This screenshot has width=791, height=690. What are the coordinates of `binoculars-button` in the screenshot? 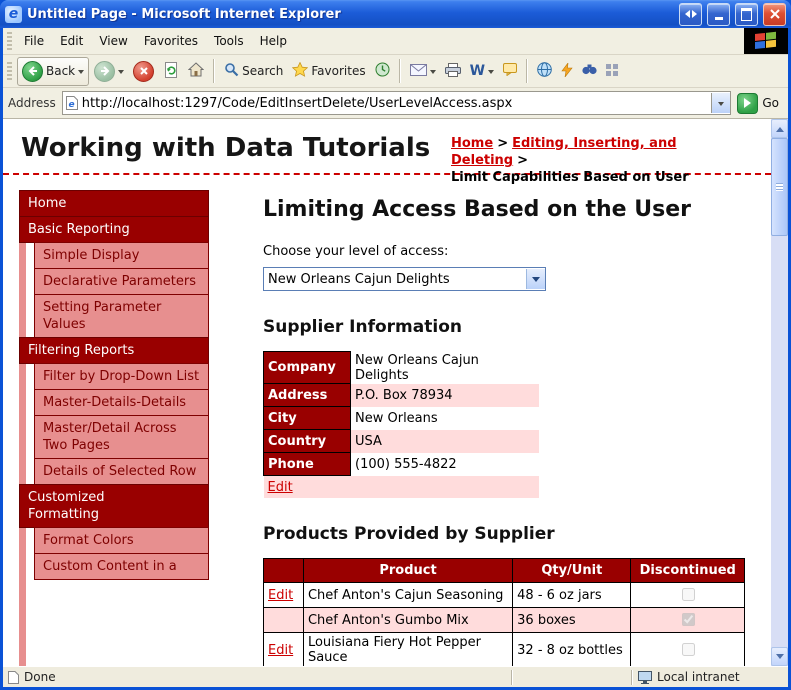 It's located at (589, 71).